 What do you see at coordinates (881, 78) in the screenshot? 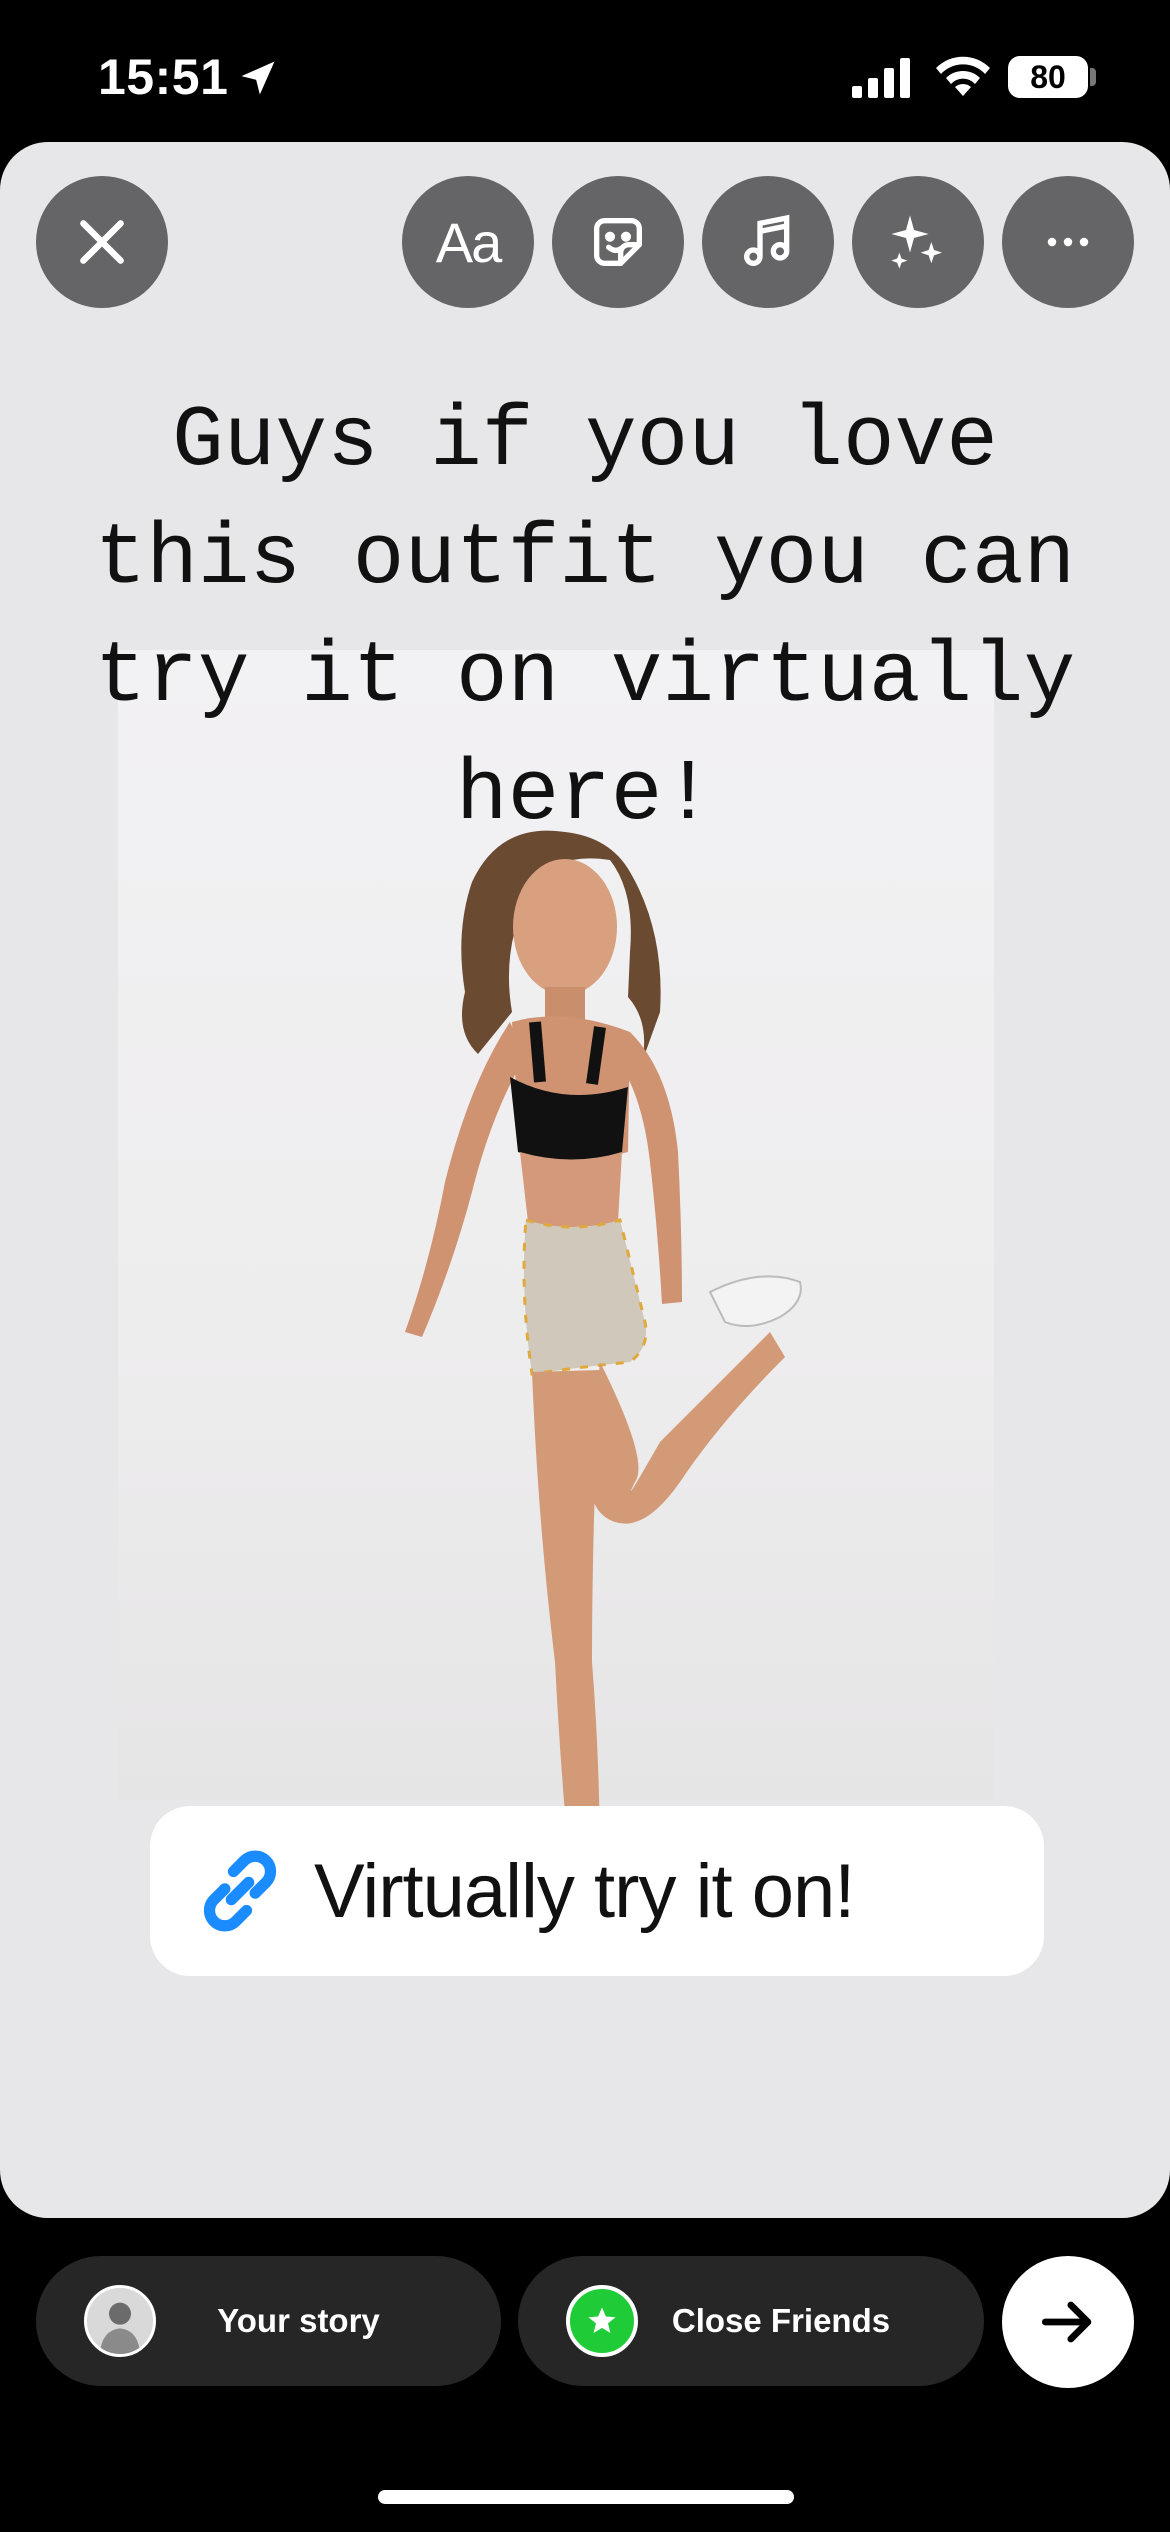
I see `cellular-signal-icon` at bounding box center [881, 78].